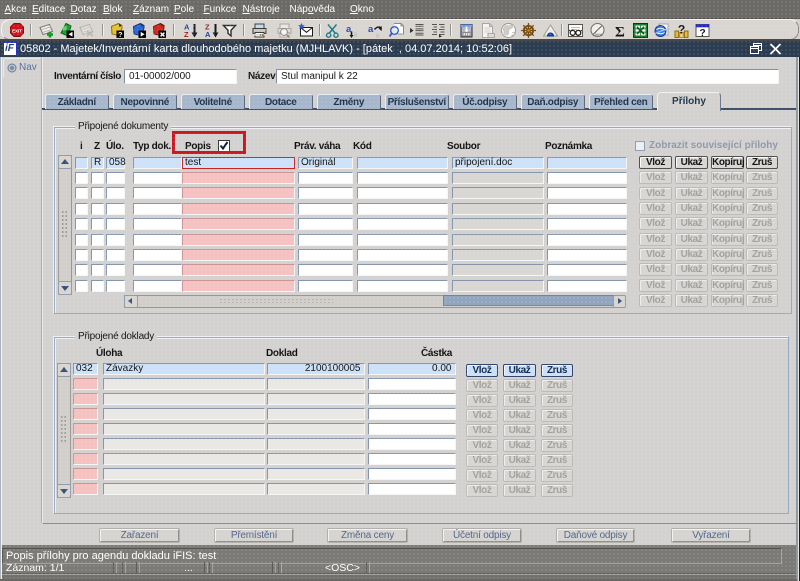  Describe the element at coordinates (620, 32) in the screenshot. I see `svg-text: Σ` at that location.